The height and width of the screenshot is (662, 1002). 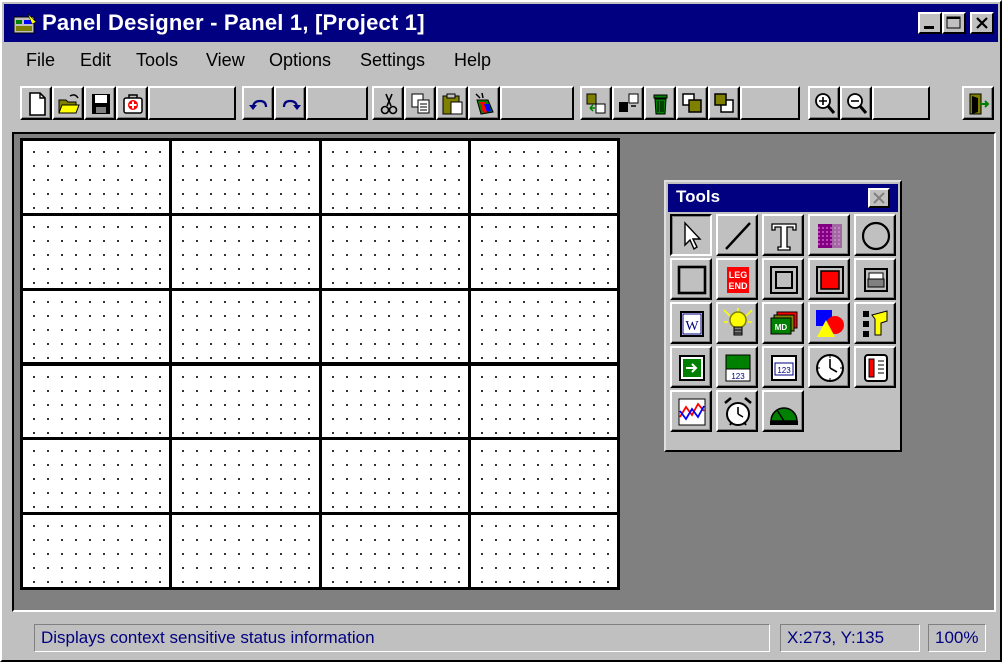 I want to click on window-title: Panel Designer - Panel 1, [Project 1], so click(x=233, y=22).